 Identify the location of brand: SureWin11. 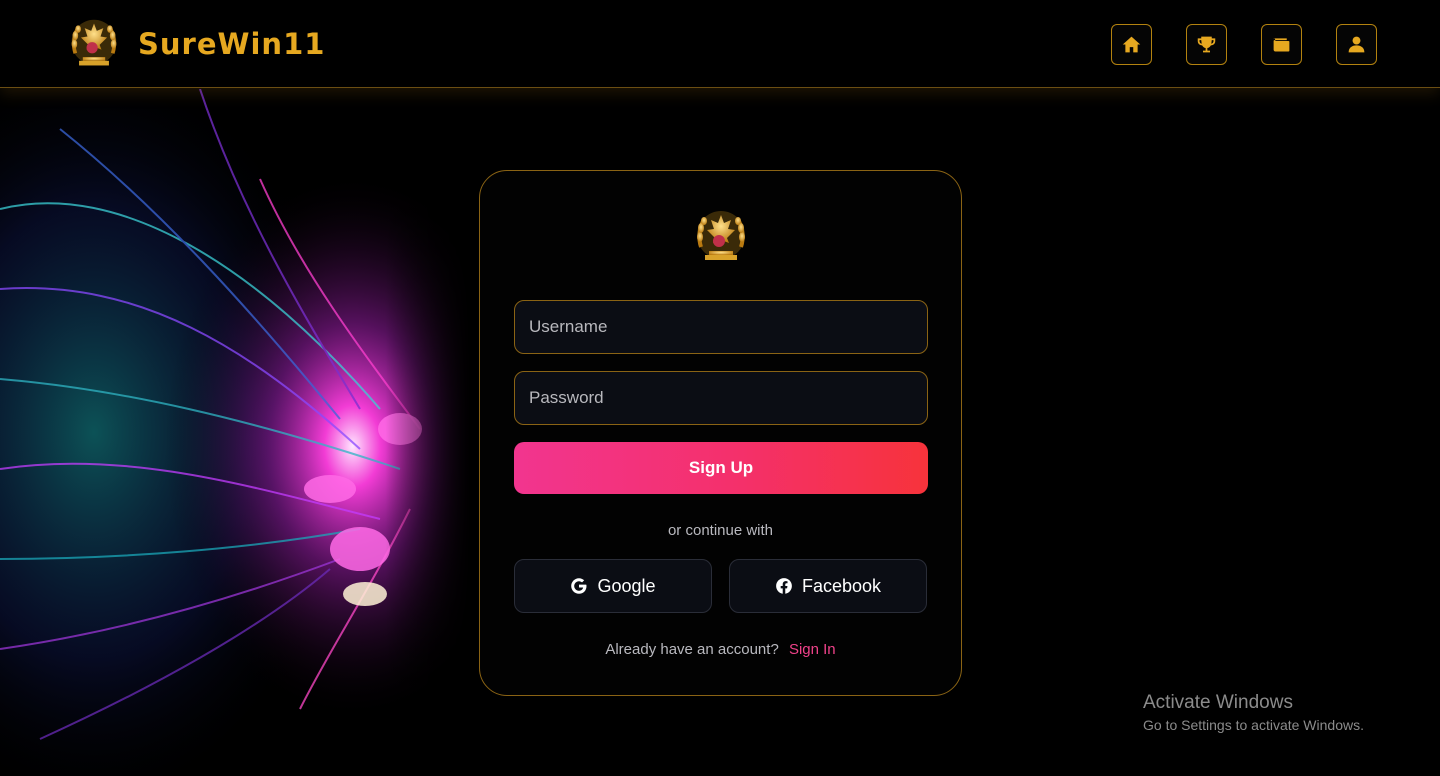
(195, 44).